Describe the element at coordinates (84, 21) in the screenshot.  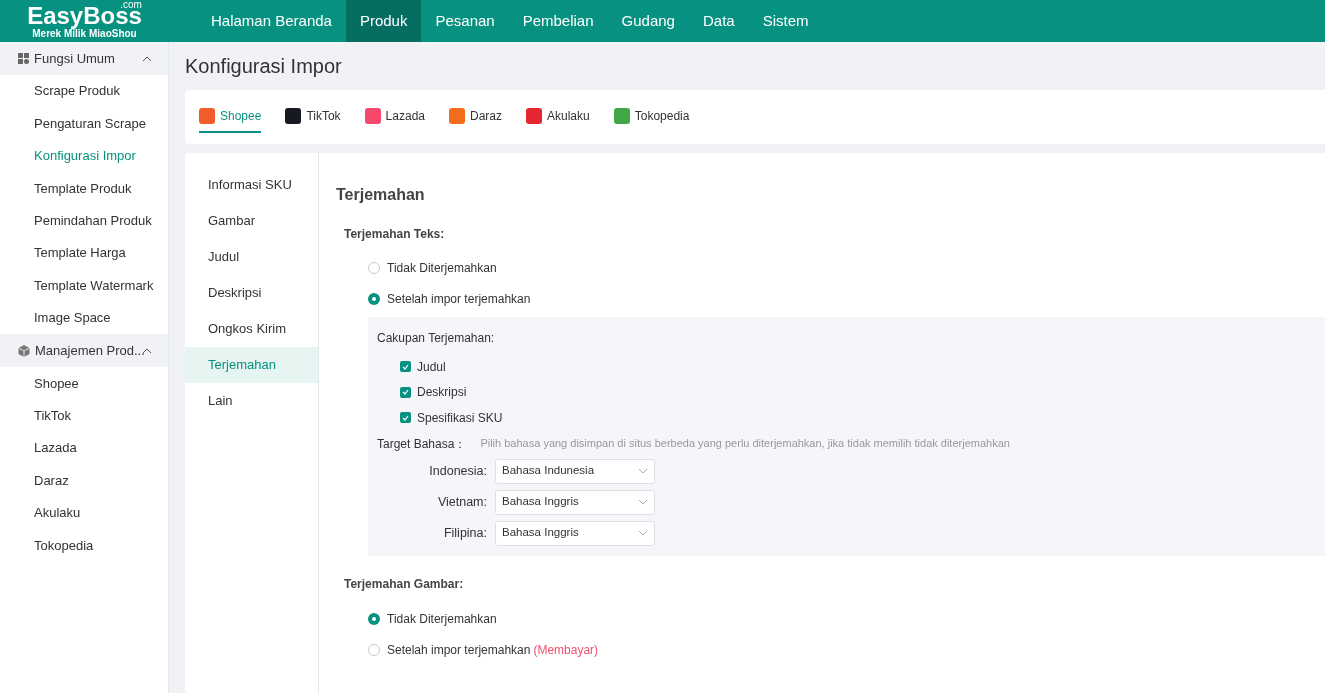
I see `logo: EasyBoss .com Merek Milik MiaoShou` at that location.